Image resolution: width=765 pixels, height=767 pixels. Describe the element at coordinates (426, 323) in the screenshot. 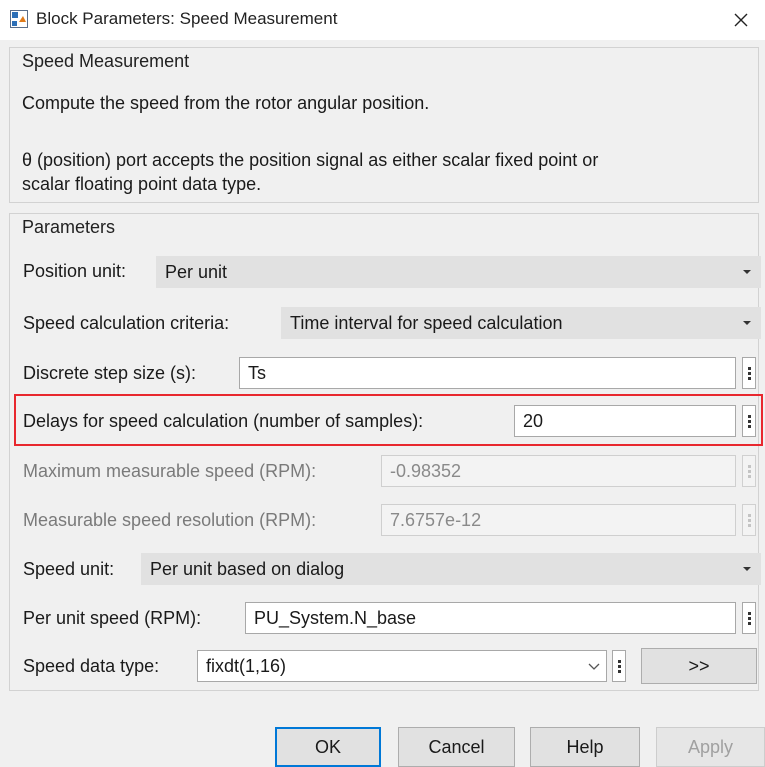

I see `speed-calc-criteria-value: Time interval for speed calculation` at that location.